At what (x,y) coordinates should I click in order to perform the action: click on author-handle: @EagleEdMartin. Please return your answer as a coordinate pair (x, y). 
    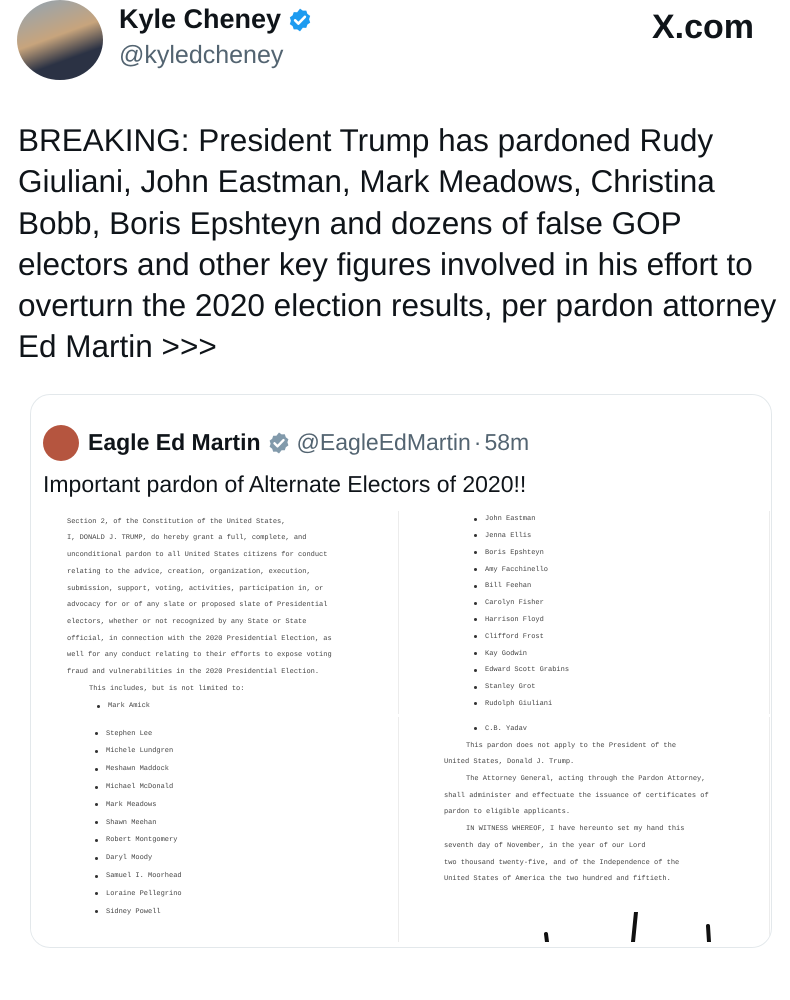
    Looking at the image, I should click on (383, 442).